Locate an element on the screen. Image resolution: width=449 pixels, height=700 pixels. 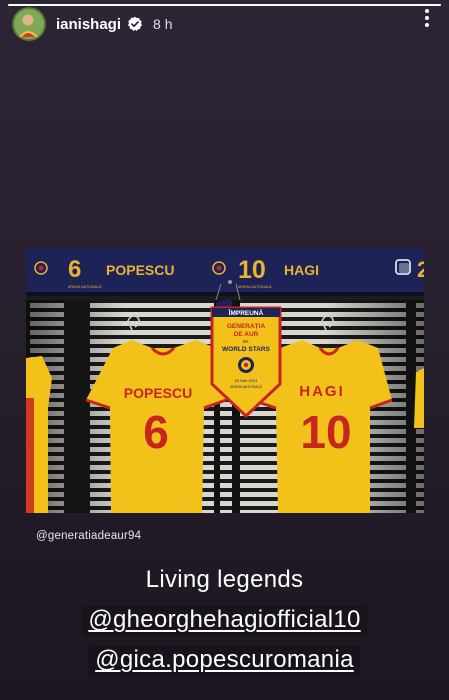
mention-gheorghehagi: @gheorghehagiofficial10 is located at coordinates (224, 621).